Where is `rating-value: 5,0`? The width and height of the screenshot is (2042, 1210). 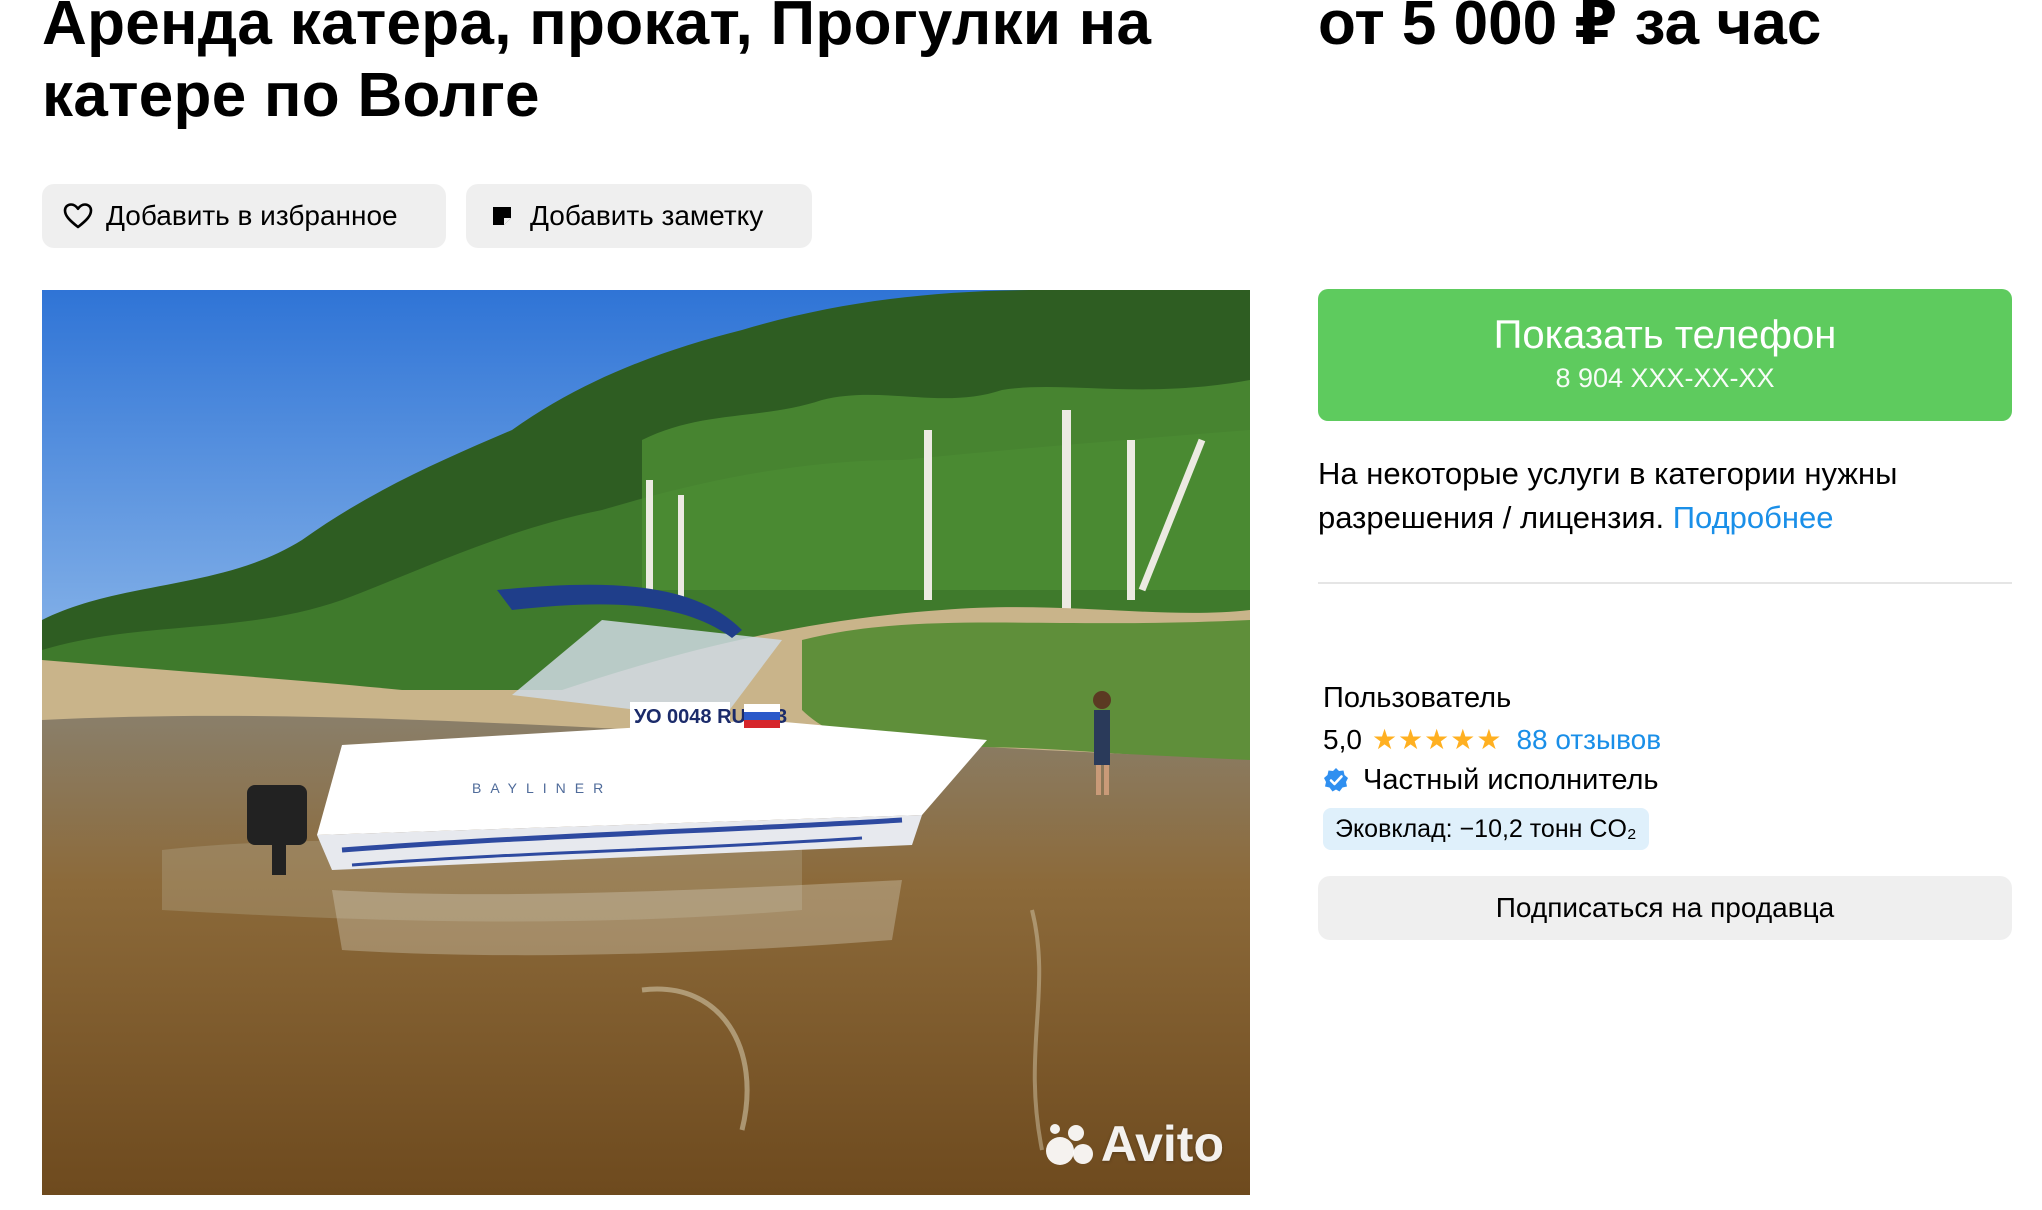
rating-value: 5,0 is located at coordinates (1342, 739).